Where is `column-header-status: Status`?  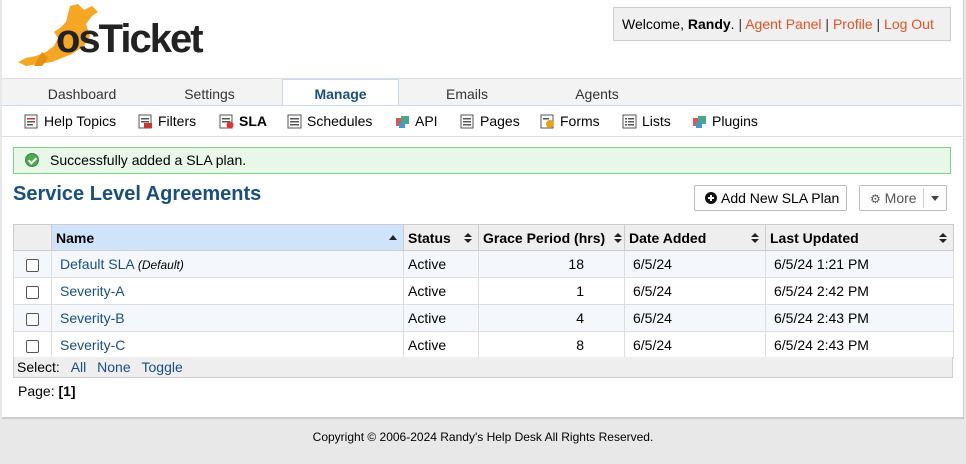
column-header-status: Status is located at coordinates (441, 237).